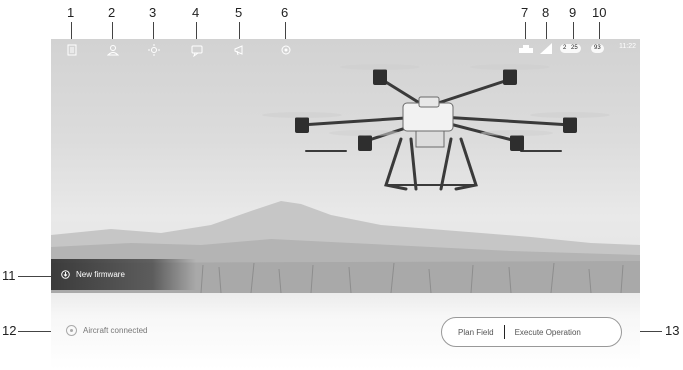 This screenshot has height=370, width=683. Describe the element at coordinates (504, 332) in the screenshot. I see `operation-divider` at that location.